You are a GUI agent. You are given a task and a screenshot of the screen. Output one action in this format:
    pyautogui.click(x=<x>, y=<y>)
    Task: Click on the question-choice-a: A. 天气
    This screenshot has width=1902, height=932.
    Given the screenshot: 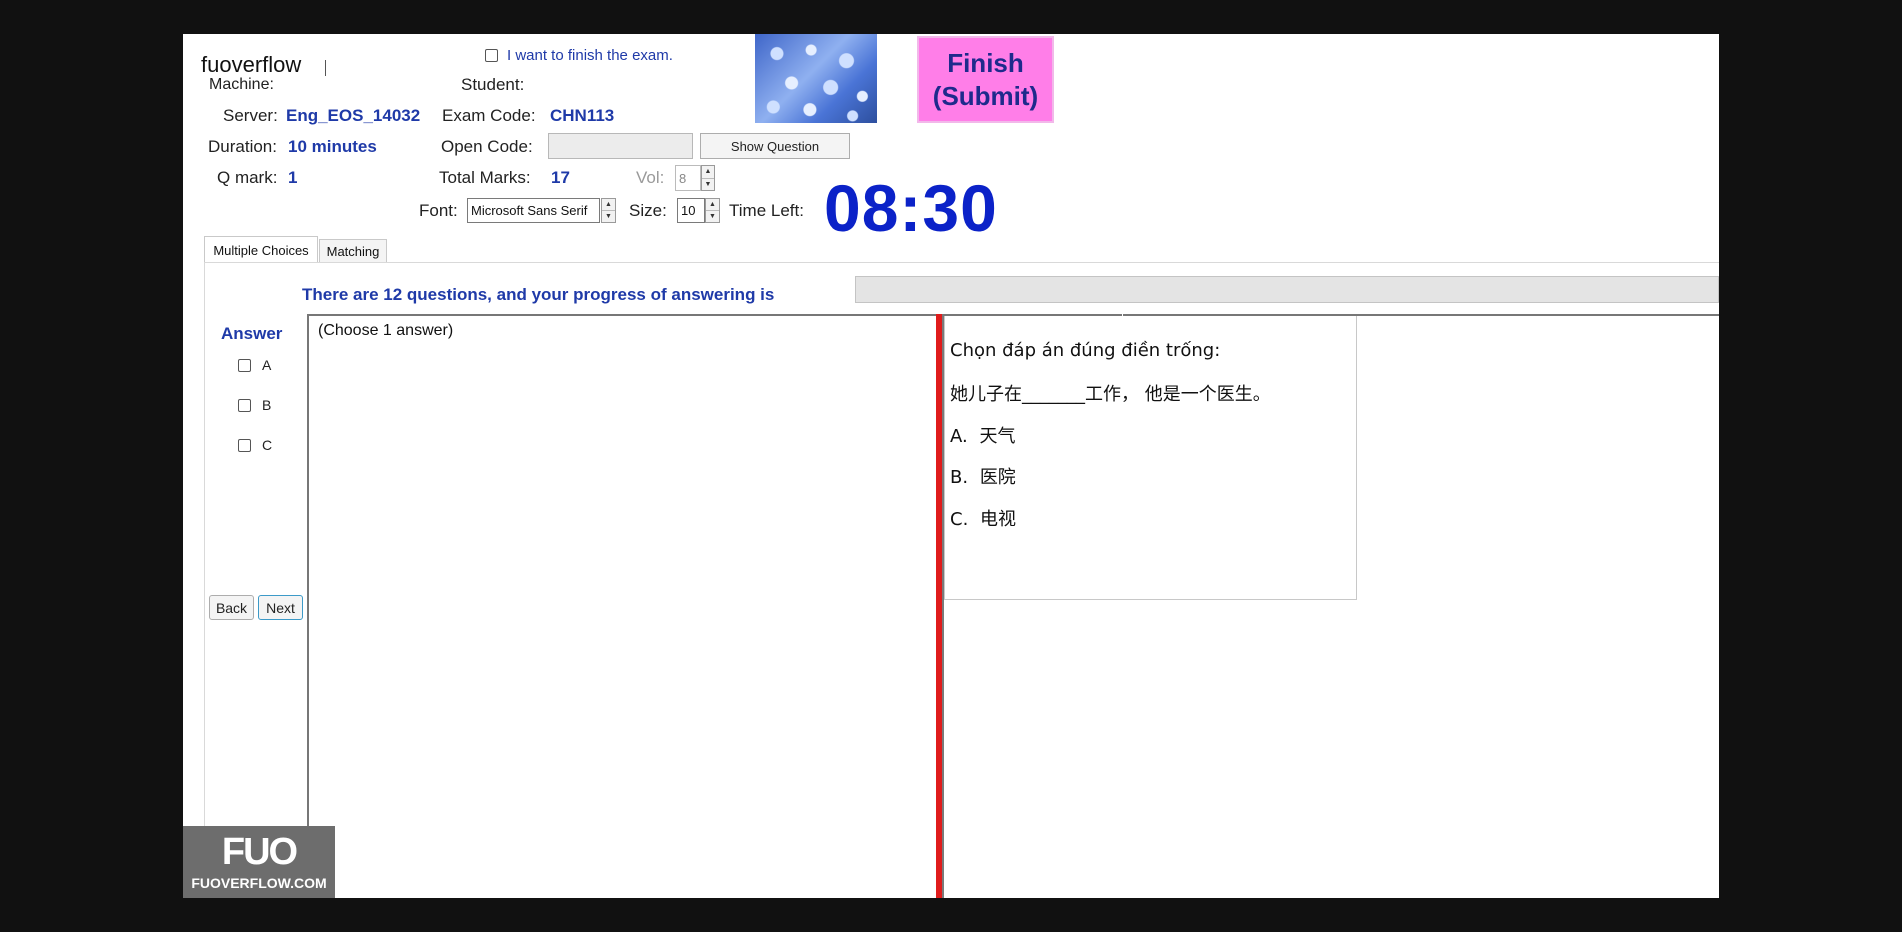 What is the action you would take?
    pyautogui.click(x=982, y=435)
    